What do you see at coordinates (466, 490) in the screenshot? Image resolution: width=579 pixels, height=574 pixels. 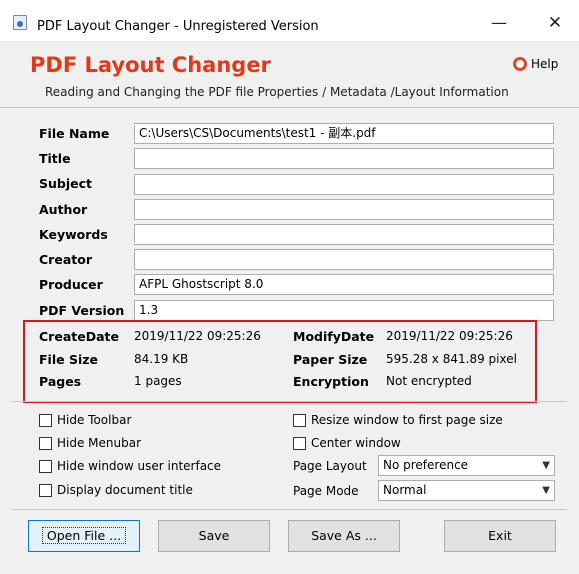 I see `page-mode-select: Normal ▼` at bounding box center [466, 490].